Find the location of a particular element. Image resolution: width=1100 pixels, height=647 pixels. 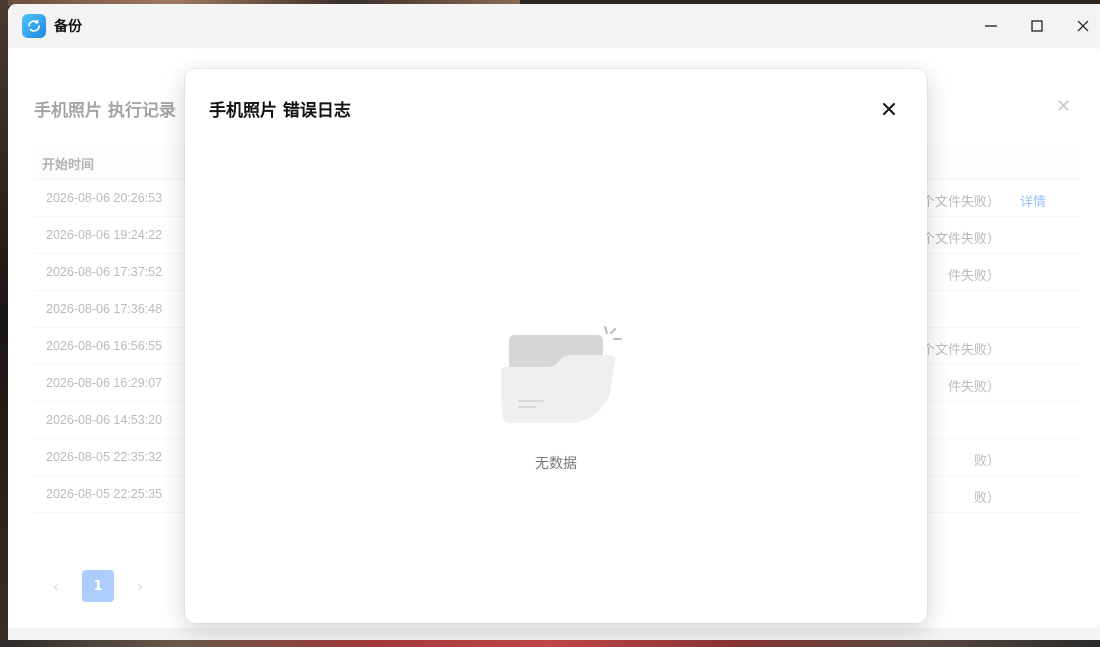

maximize-icon is located at coordinates (1037, 26).